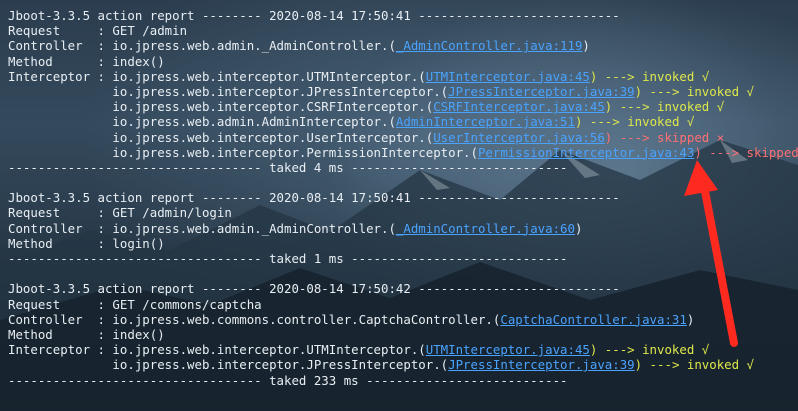 Image resolution: width=798 pixels, height=411 pixels. What do you see at coordinates (519, 137) in the screenshot?
I see `interceptor-source-link: UserInterceptor.java:56` at bounding box center [519, 137].